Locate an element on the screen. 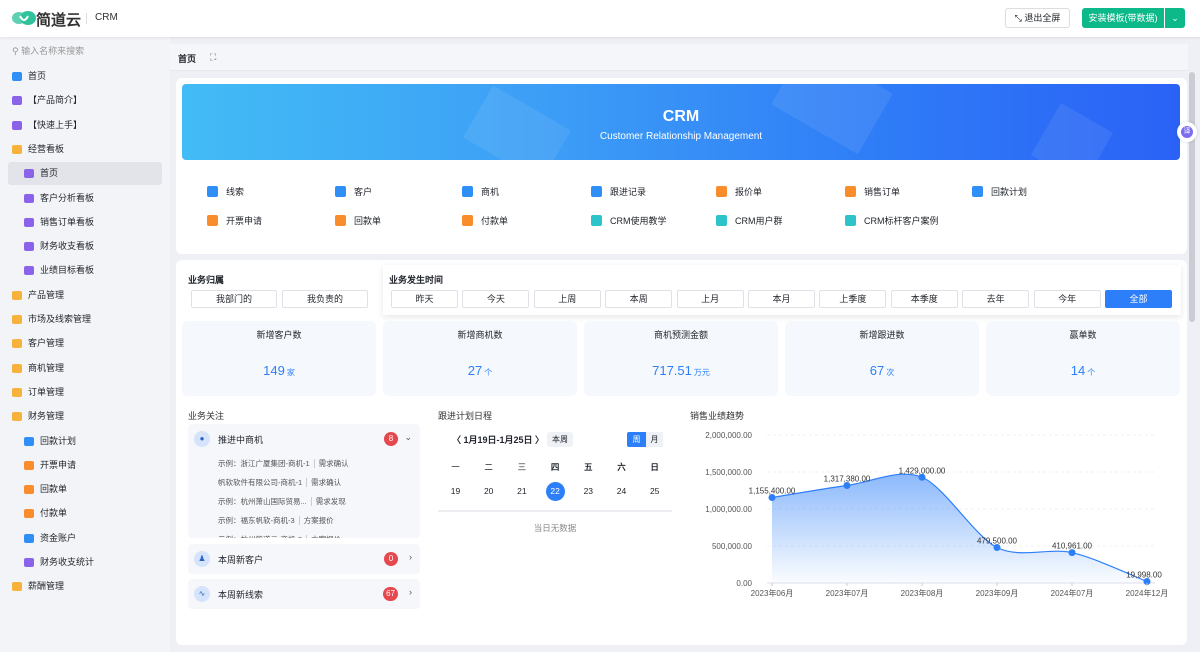  install-template-button: 安装模板(带数据) is located at coordinates (1123, 18).